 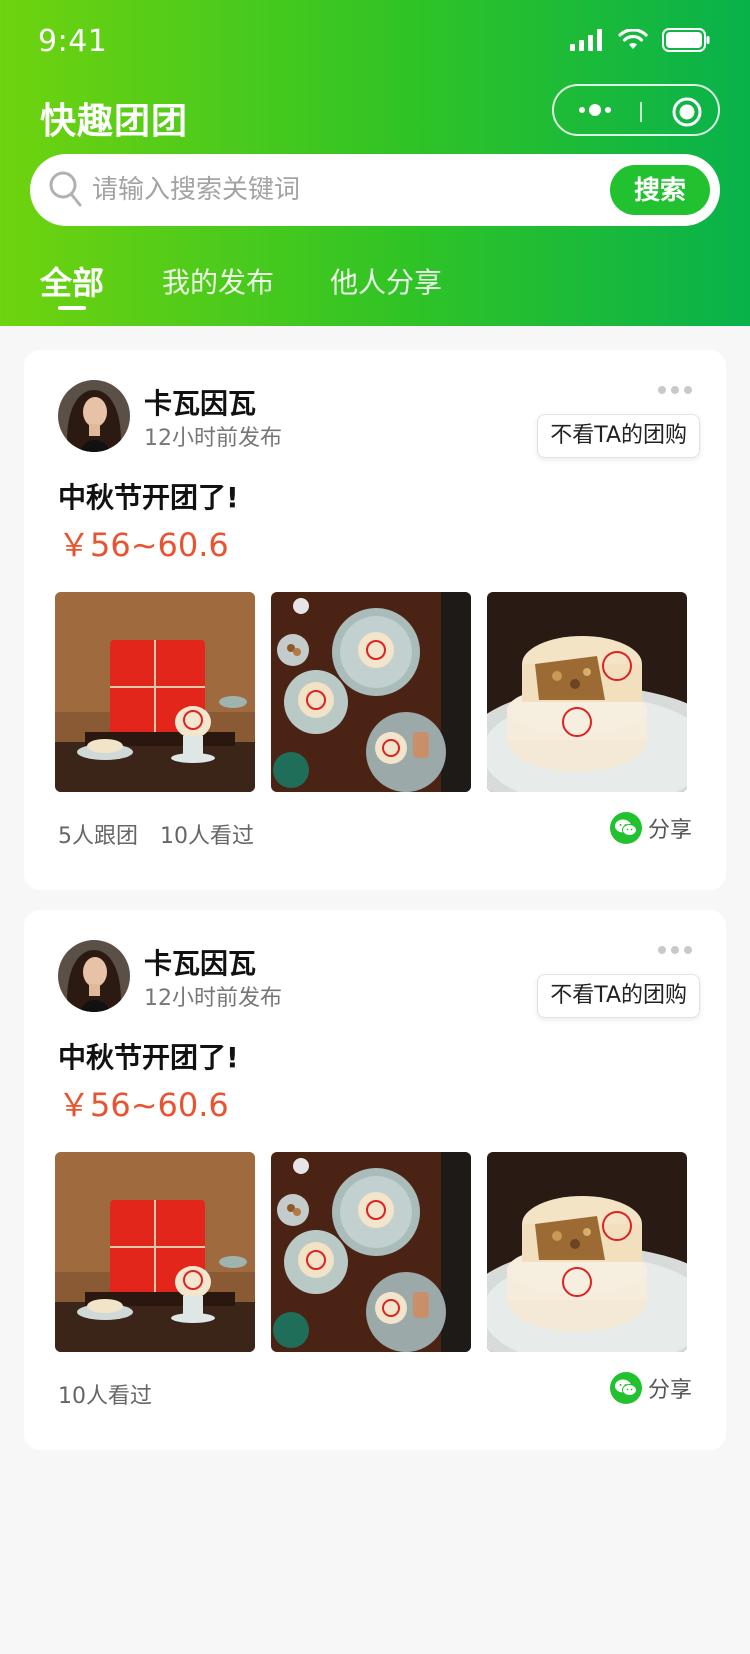 What do you see at coordinates (73, 41) in the screenshot?
I see `status-time: 9:41` at bounding box center [73, 41].